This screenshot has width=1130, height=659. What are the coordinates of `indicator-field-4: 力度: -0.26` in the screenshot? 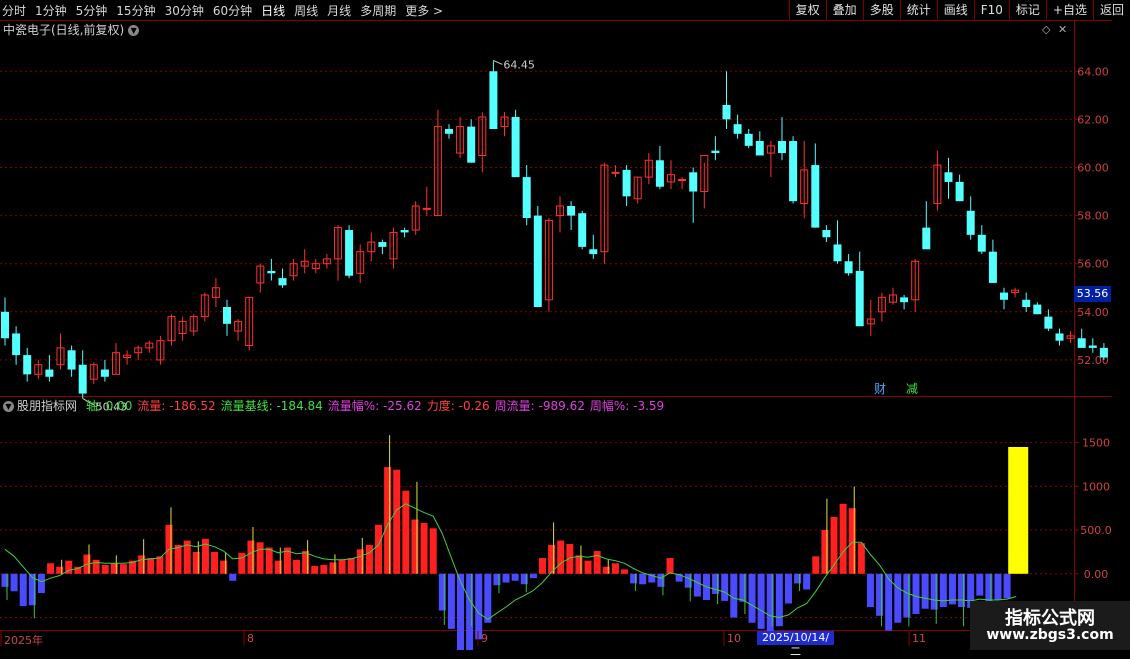 It's located at (458, 406).